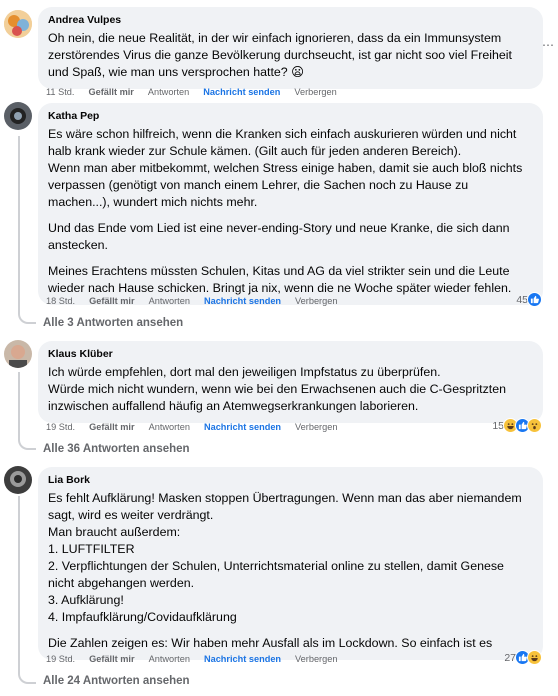  I want to click on comment-paragraph: 1. LUFTFILTER, so click(91, 549).